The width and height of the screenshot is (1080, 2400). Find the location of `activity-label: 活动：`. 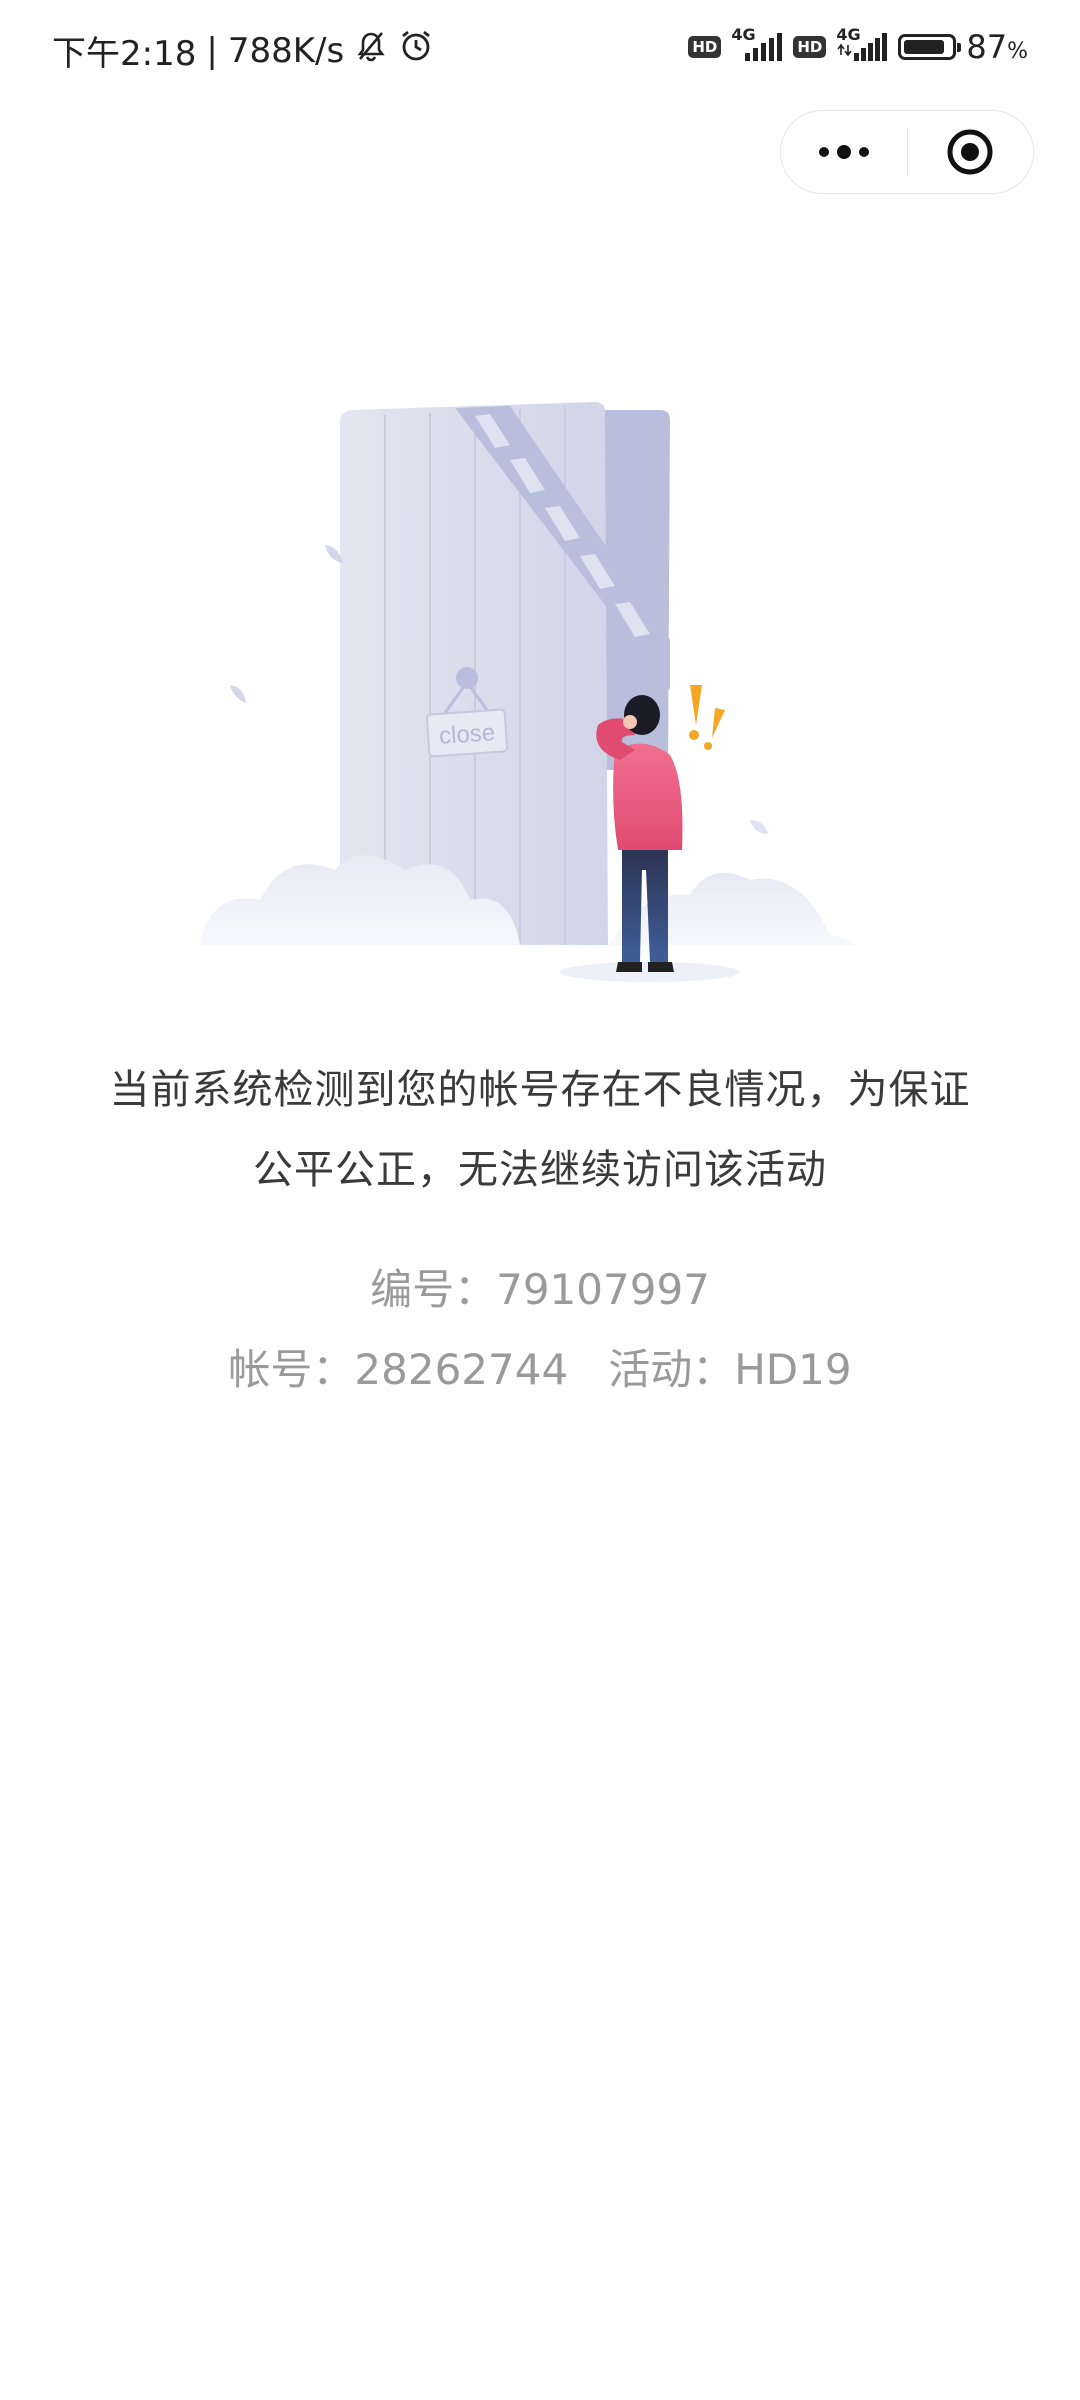

activity-label: 活动： is located at coordinates (671, 1369).